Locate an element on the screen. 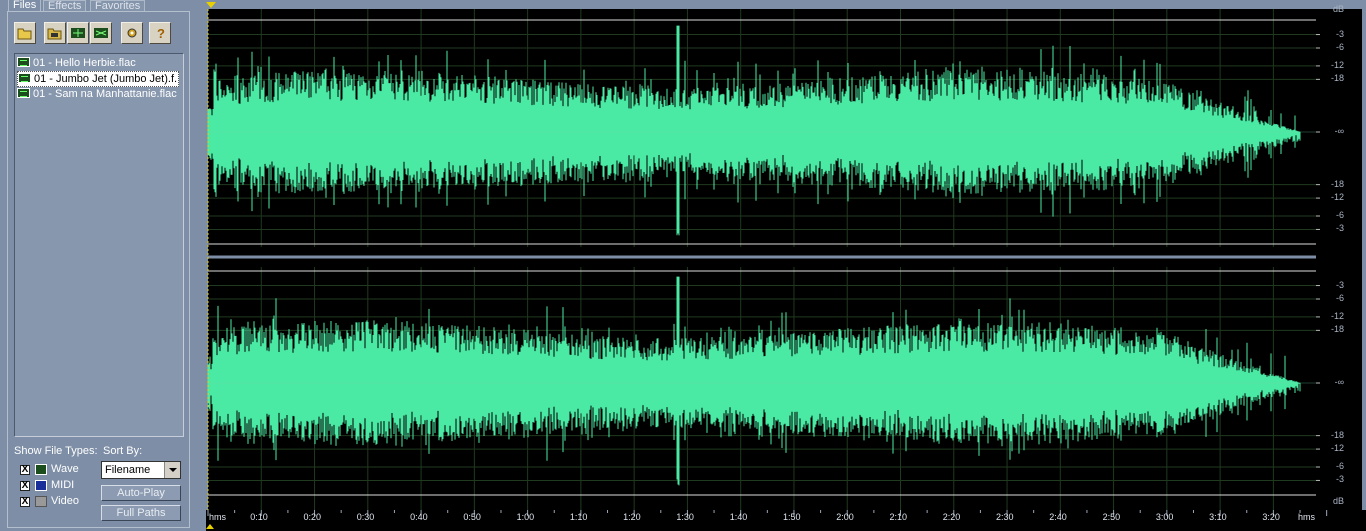  insert-icon is located at coordinates (78, 33).